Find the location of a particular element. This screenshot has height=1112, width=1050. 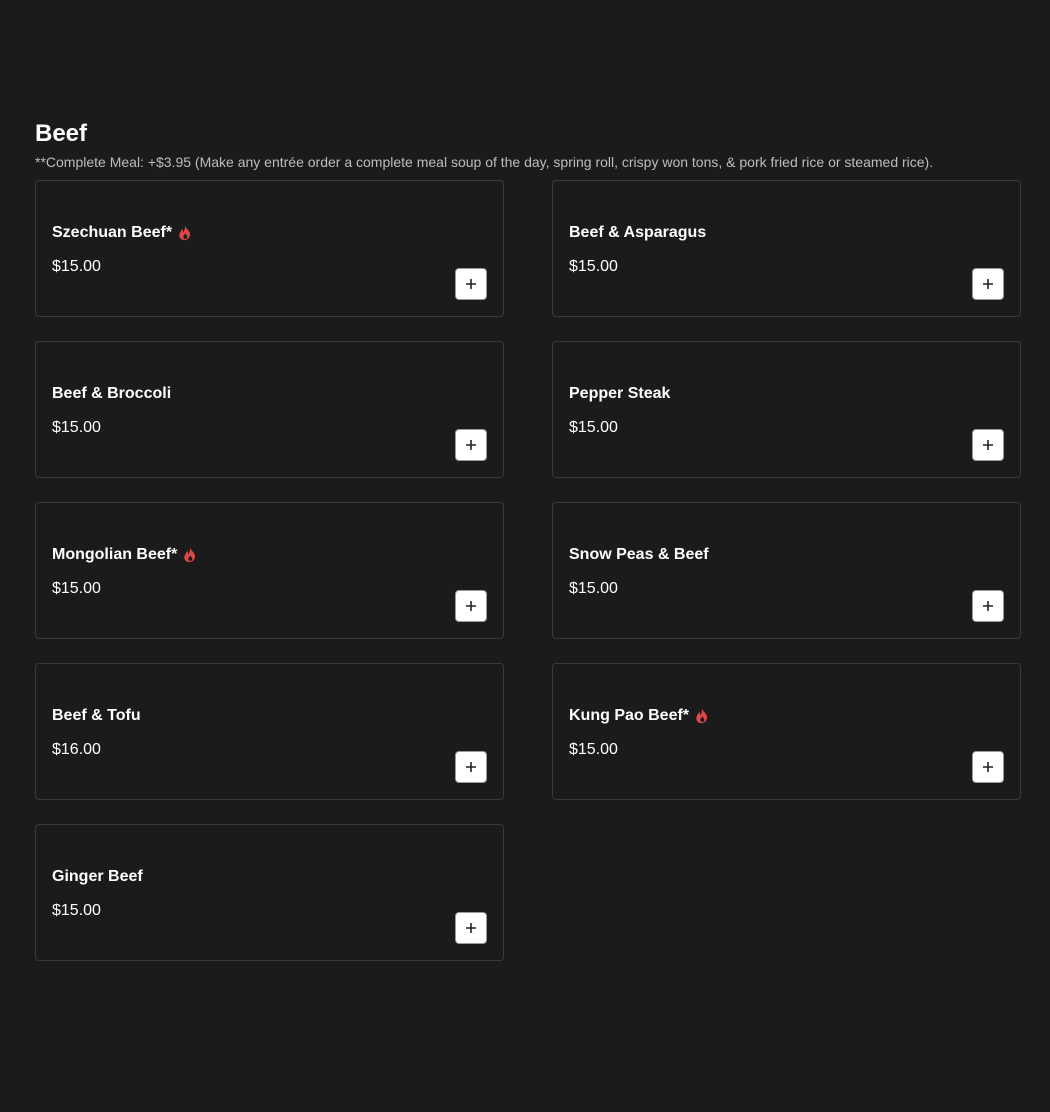

menu-item-title: Beef & Broccoli is located at coordinates (111, 394).